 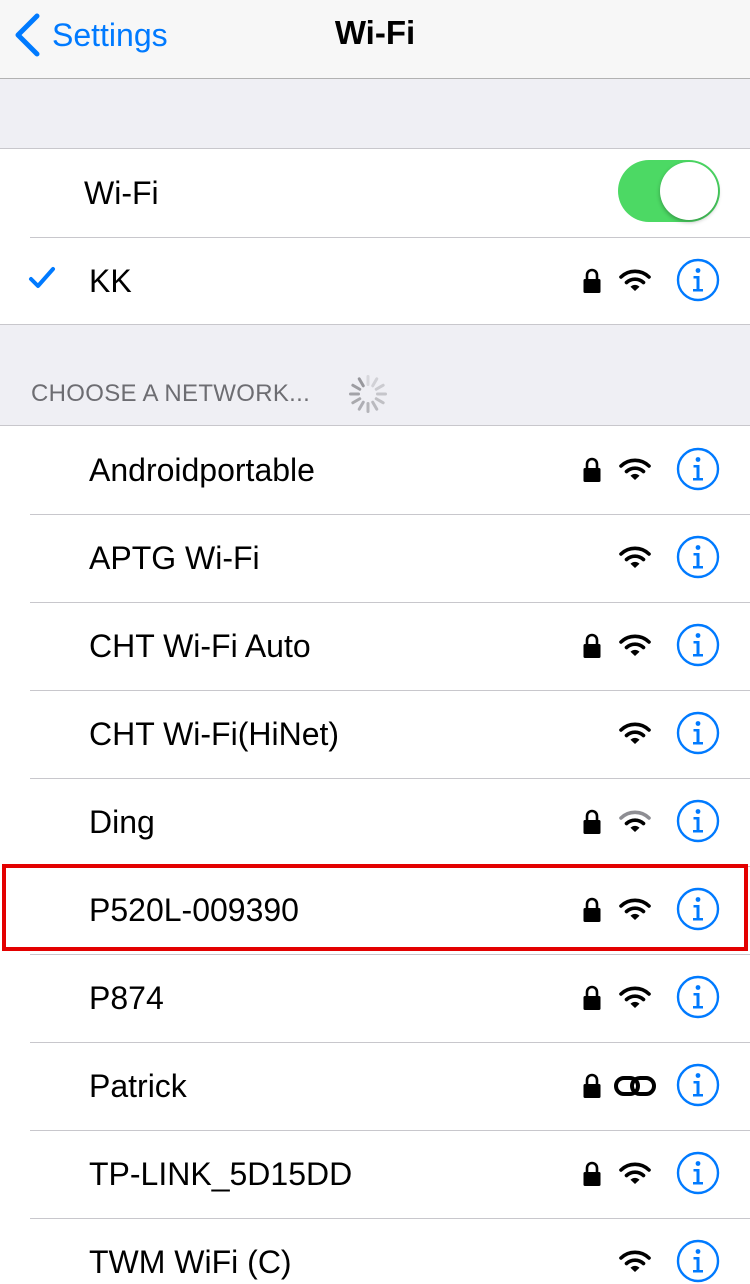 What do you see at coordinates (110, 281) in the screenshot?
I see `connected-network-name: KK` at bounding box center [110, 281].